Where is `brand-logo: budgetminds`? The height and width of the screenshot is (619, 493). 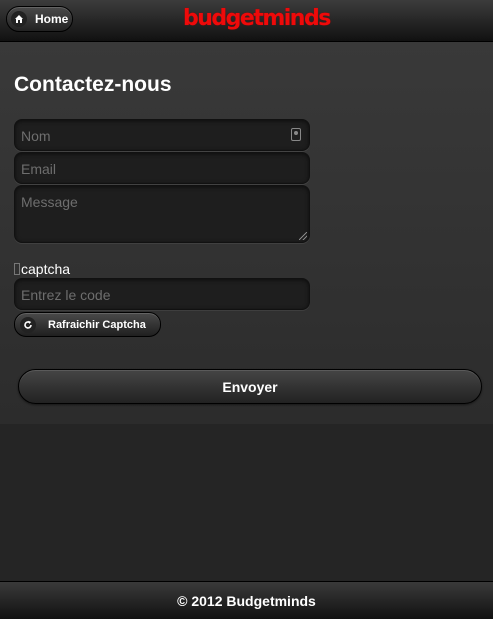
brand-logo: budgetminds is located at coordinates (257, 19).